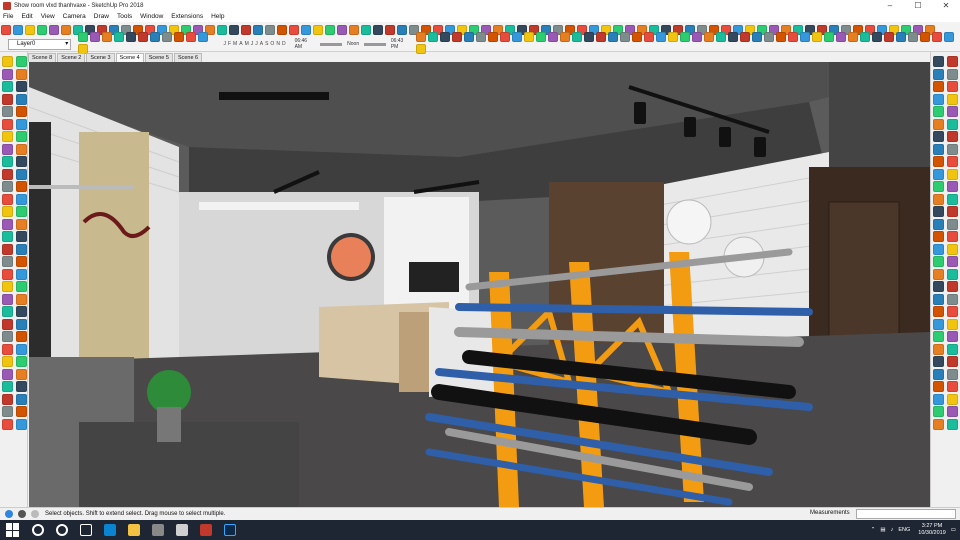  What do you see at coordinates (217, 16) in the screenshot?
I see `menu-help: Help` at bounding box center [217, 16].